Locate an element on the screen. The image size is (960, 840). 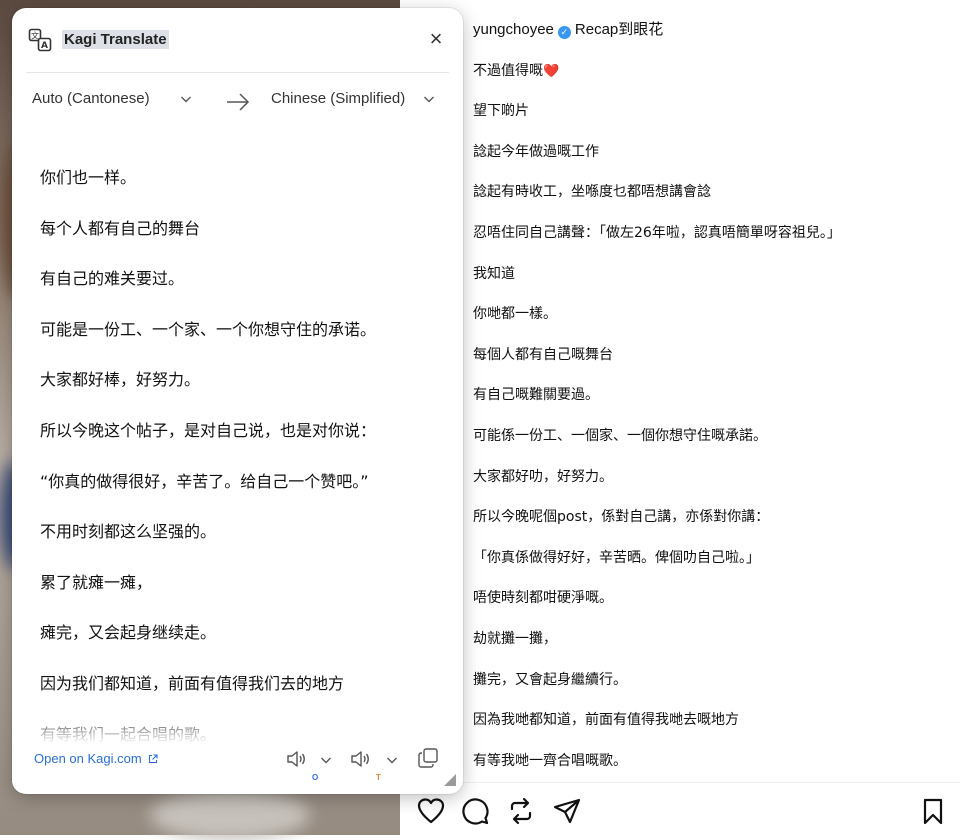
caption-line: 有自己嘅難關要過。 is located at coordinates (536, 395).